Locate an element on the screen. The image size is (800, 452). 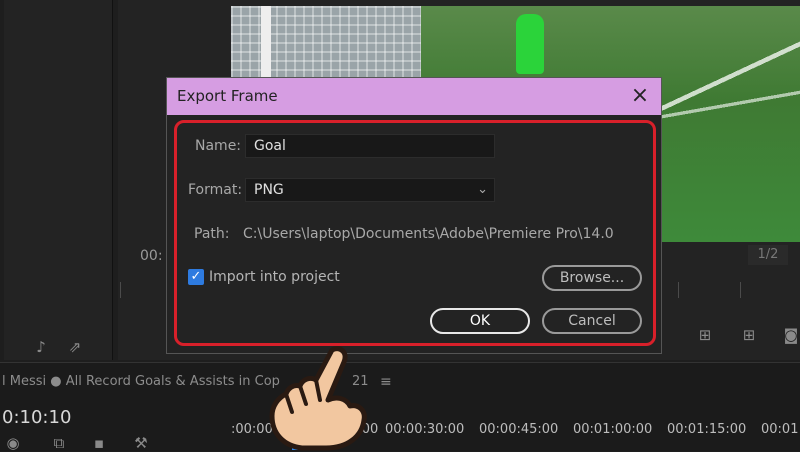
ruler-label: 00:01:15:00 is located at coordinates (707, 429).